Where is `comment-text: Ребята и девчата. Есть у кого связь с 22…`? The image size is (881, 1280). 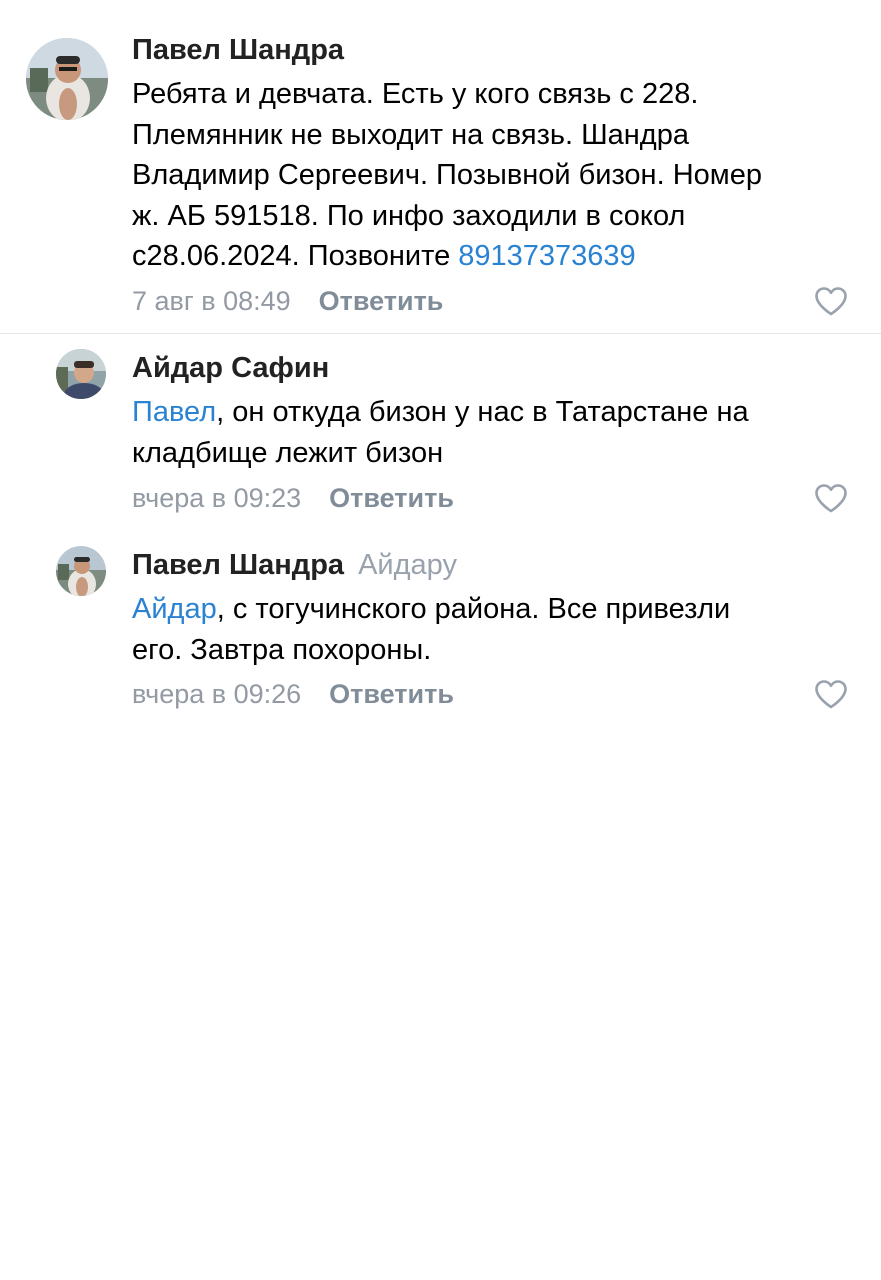
comment-text: Ребята и девчата. Есть у кого связь с 22… is located at coordinates (497, 175).